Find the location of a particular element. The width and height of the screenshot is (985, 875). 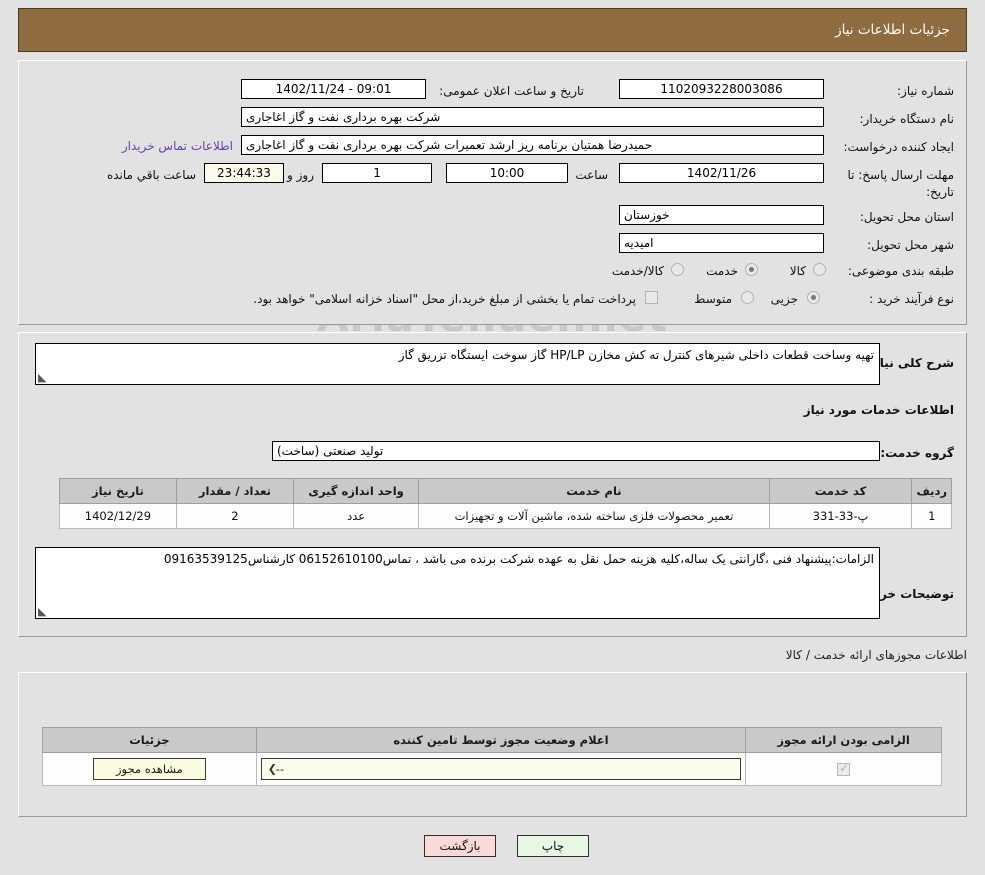

announce-label: تاریخ و ساعت اعلان عمومی: is located at coordinates (511, 91).